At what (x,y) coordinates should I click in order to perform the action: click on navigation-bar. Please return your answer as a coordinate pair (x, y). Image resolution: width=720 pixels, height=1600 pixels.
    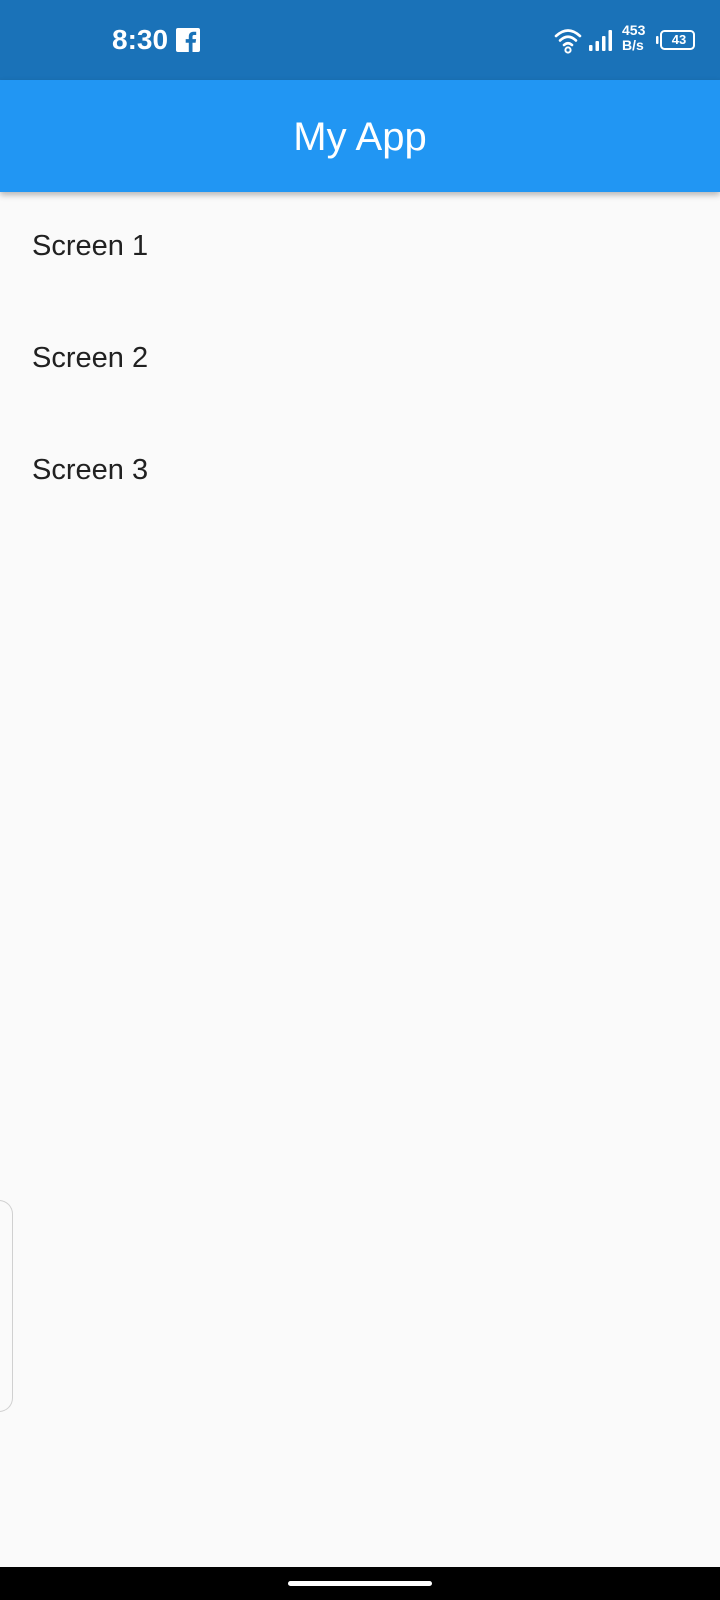
    Looking at the image, I should click on (360, 1583).